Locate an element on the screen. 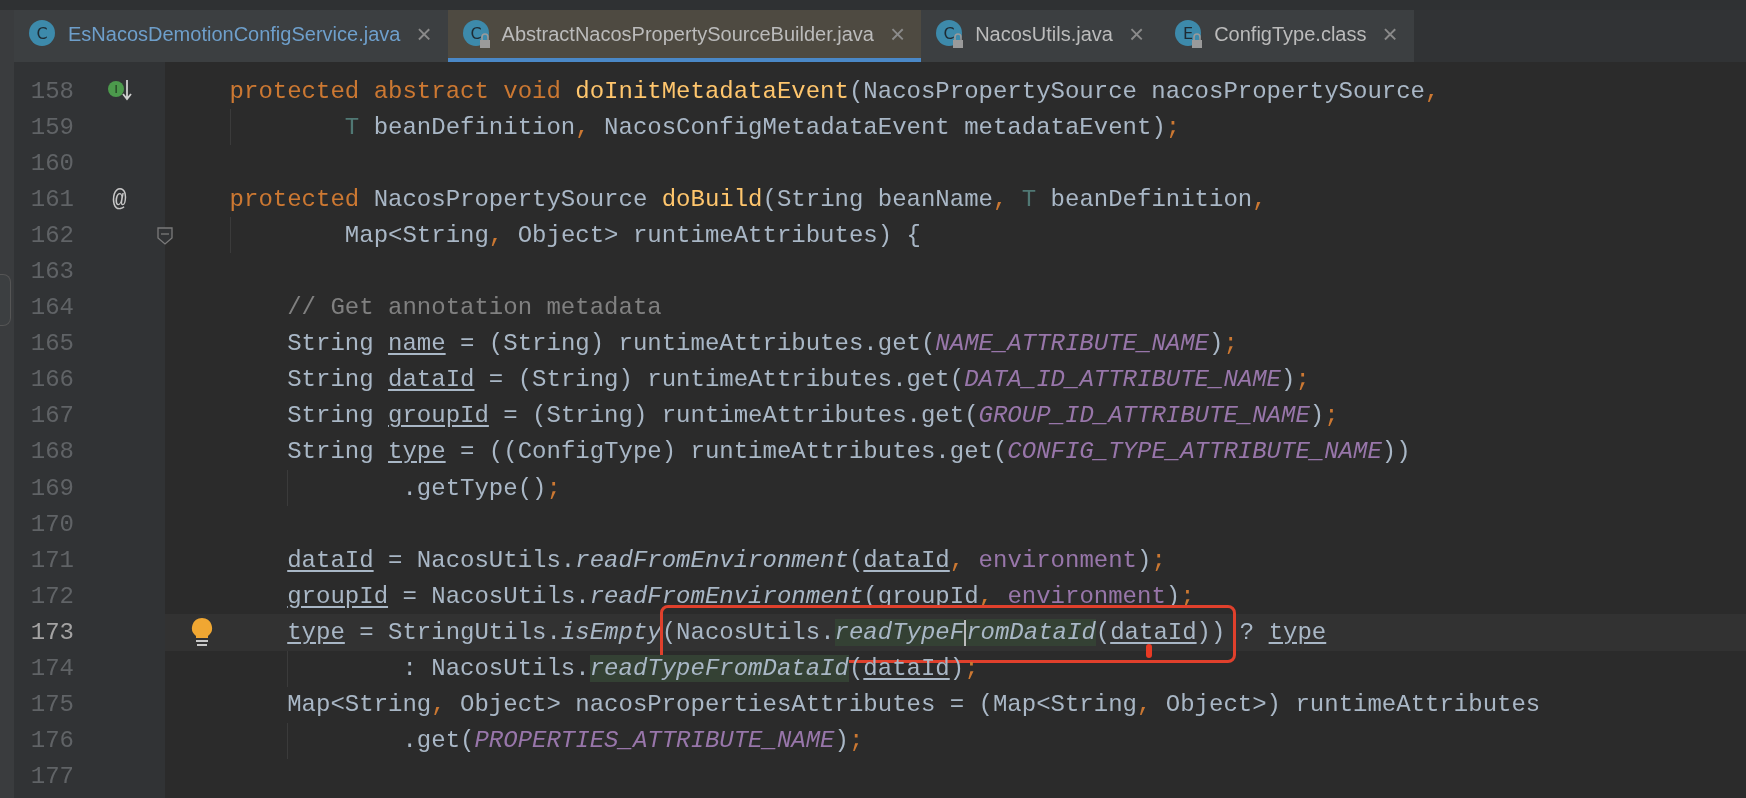  code-line: String groupId = (String) runtimeAttributes.get(GROUP_ID_ATTRIBUTE_NAME); is located at coordinates (813, 416).